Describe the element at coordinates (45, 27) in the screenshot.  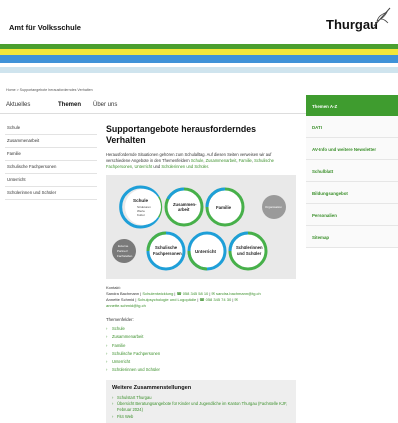
I see `department-name: Amt für Volksschule` at that location.